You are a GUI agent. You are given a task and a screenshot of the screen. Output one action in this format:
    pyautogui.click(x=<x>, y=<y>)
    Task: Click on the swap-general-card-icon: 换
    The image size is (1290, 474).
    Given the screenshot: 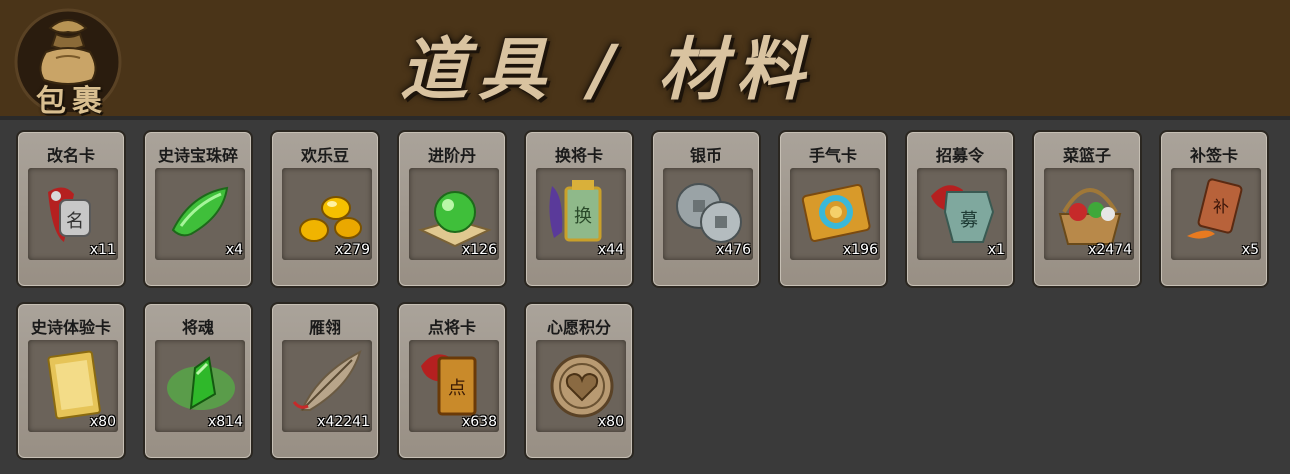 What is the action you would take?
    pyautogui.click(x=575, y=211)
    